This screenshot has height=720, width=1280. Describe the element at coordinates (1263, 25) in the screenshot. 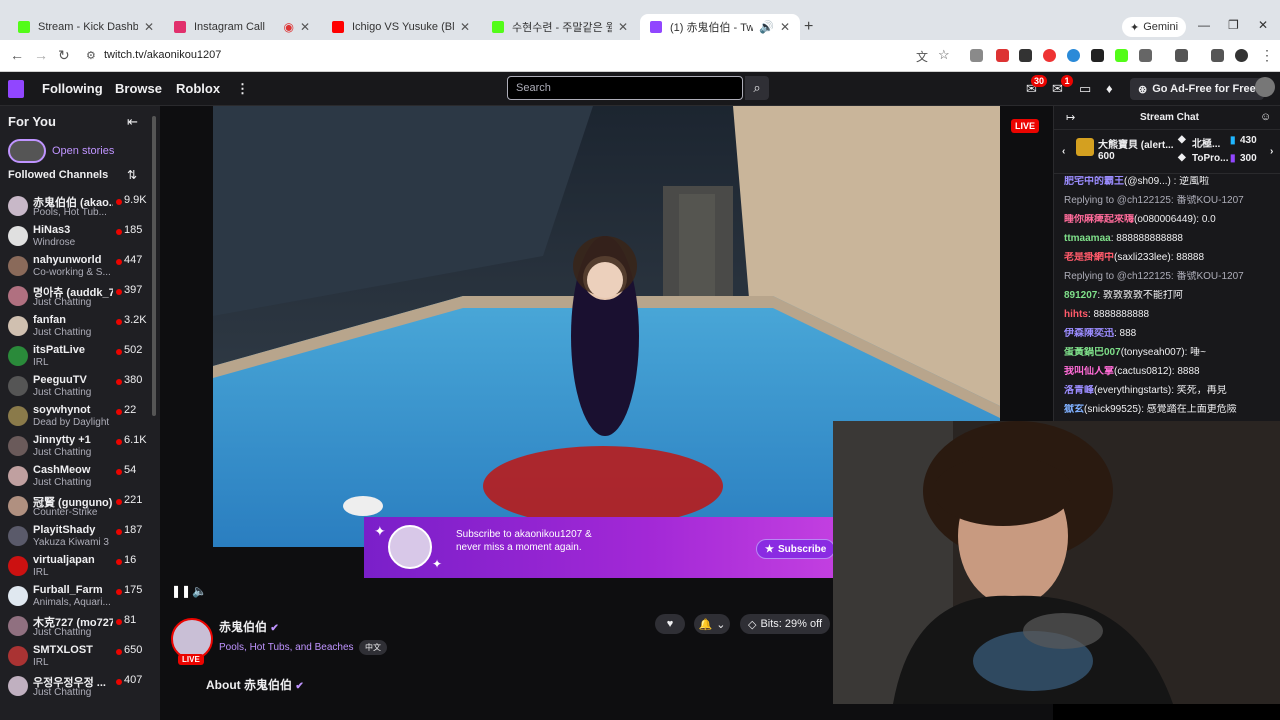

I see `window-close-button: ✕` at that location.